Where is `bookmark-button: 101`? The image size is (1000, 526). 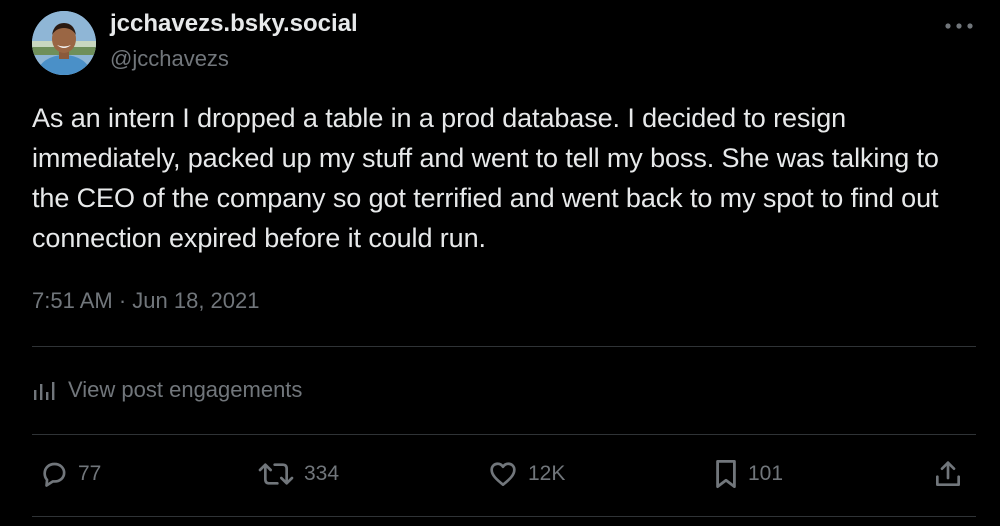 bookmark-button: 101 is located at coordinates (747, 474).